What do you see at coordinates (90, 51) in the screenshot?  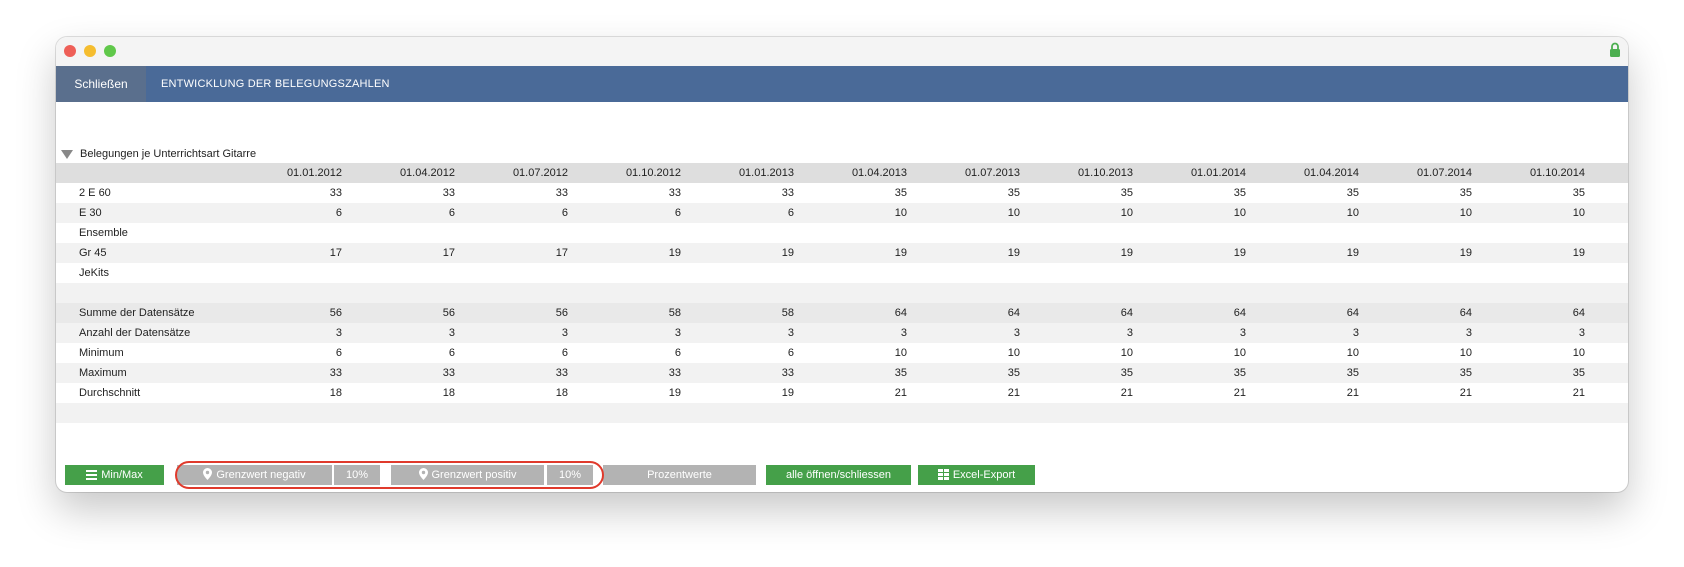 I see `minimize-window-button` at bounding box center [90, 51].